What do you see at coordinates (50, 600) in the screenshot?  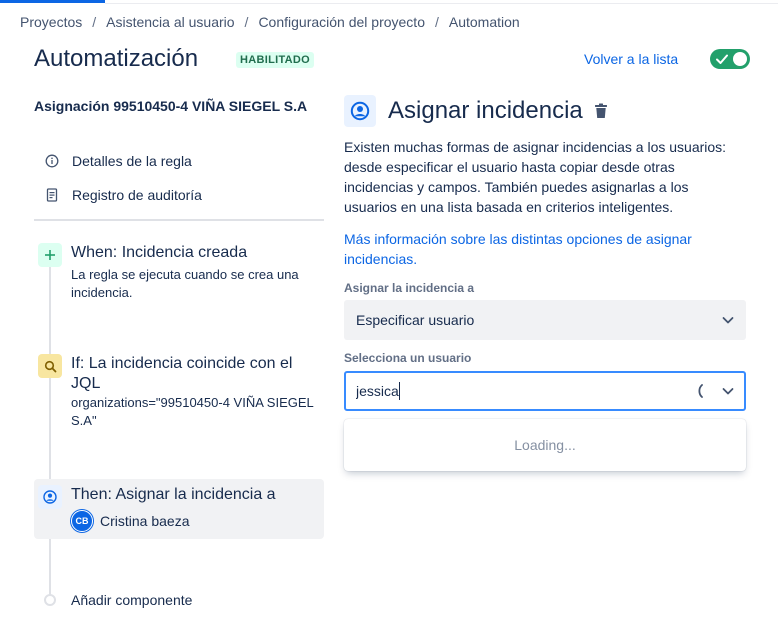 I see `add-component-dot-icon` at bounding box center [50, 600].